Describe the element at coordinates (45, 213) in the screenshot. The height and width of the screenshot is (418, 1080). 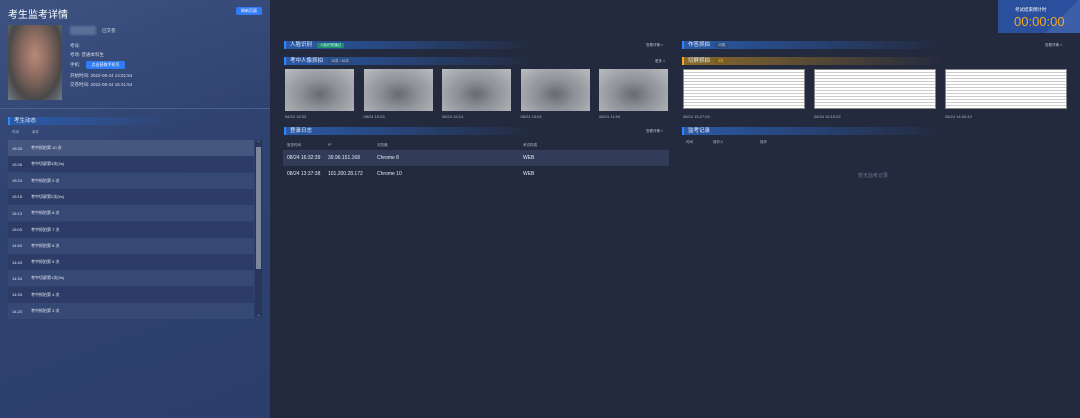
I see `activity-event: 考中抓拍第 8 次` at that location.